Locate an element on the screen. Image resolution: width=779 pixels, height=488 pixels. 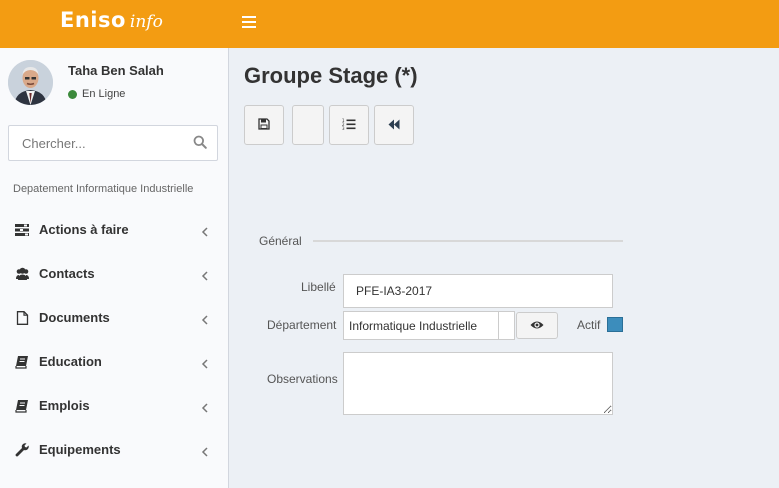
list-button: 123 is located at coordinates (349, 125).